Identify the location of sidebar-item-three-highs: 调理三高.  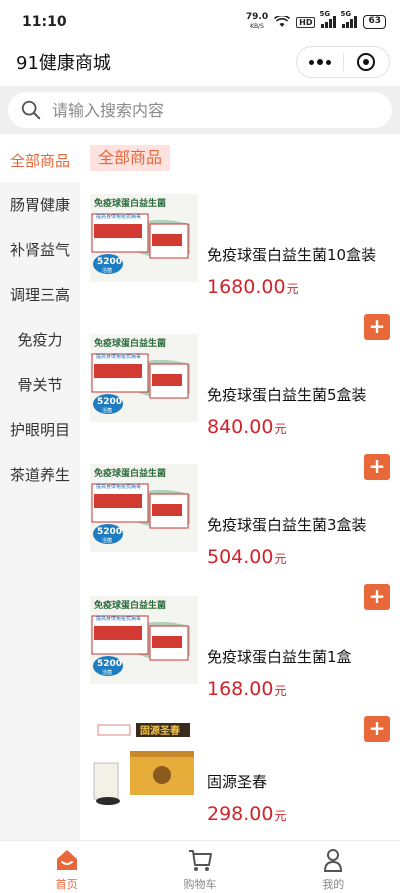
(40, 294).